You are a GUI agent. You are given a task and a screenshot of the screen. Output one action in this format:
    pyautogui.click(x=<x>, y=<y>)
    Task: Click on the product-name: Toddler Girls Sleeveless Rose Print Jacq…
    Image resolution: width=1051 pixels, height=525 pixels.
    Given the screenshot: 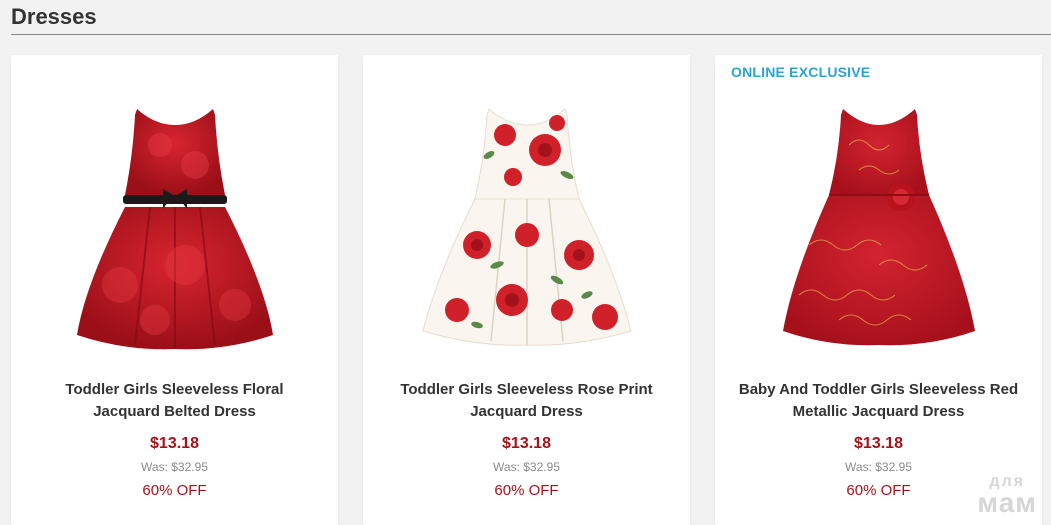 What is the action you would take?
    pyautogui.click(x=526, y=401)
    